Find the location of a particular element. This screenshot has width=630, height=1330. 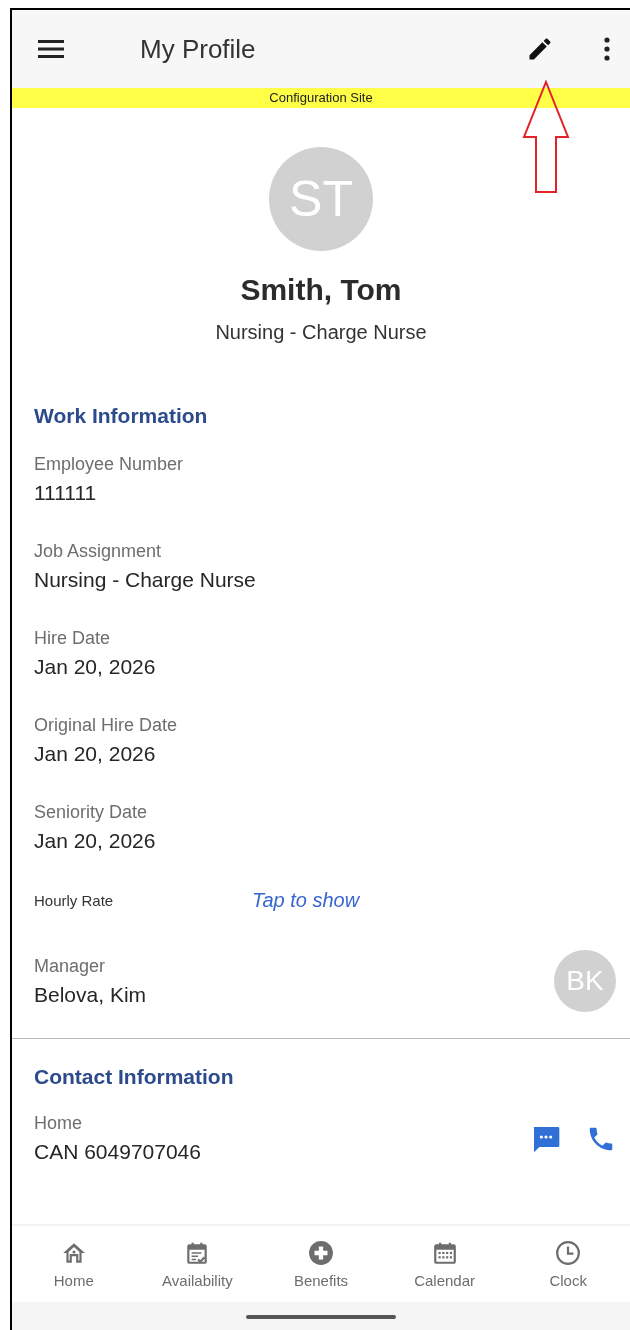

plus-circle-icon is located at coordinates (321, 1252).